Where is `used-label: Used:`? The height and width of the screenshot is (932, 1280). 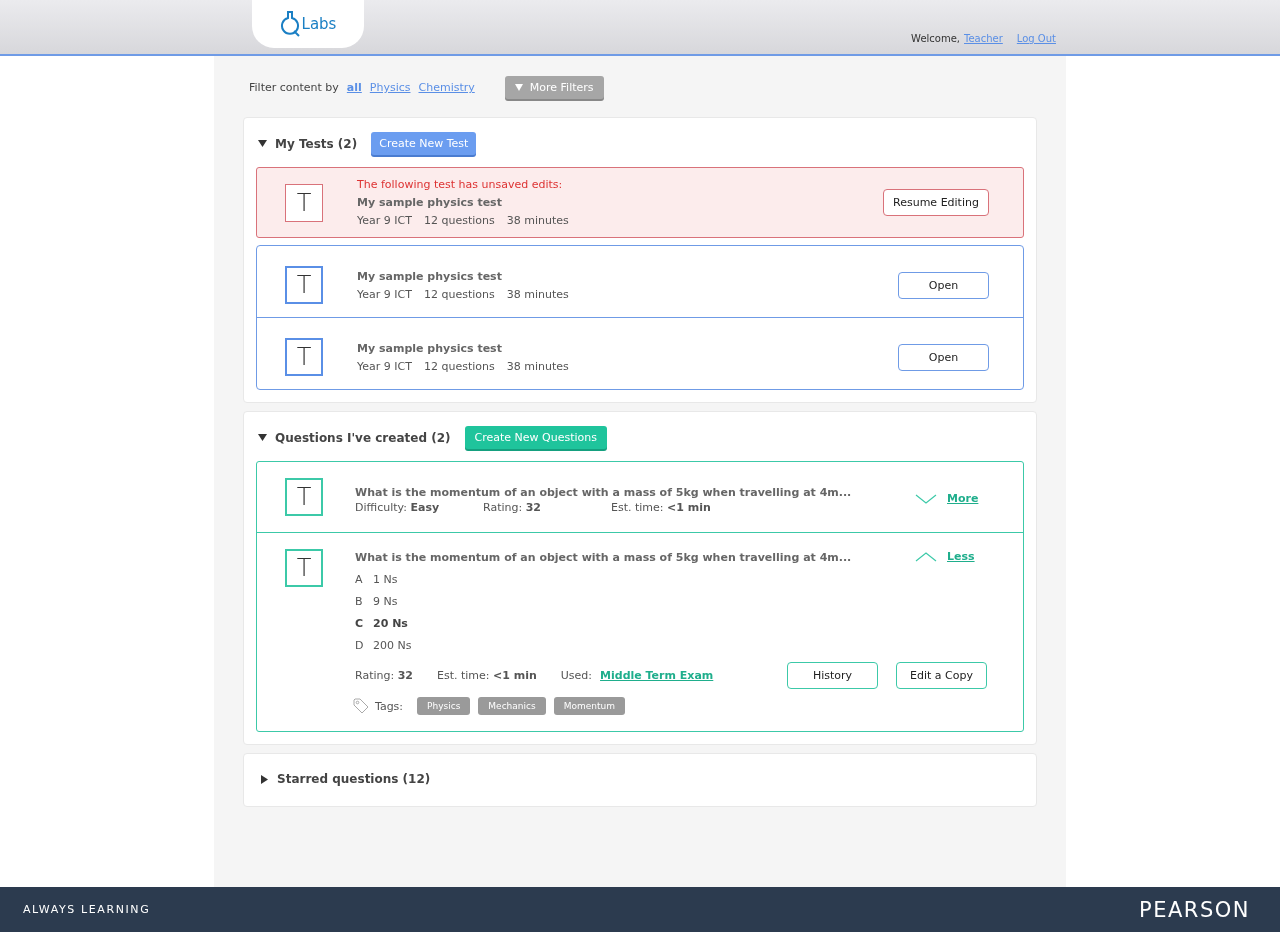
used-label: Used: is located at coordinates (576, 675).